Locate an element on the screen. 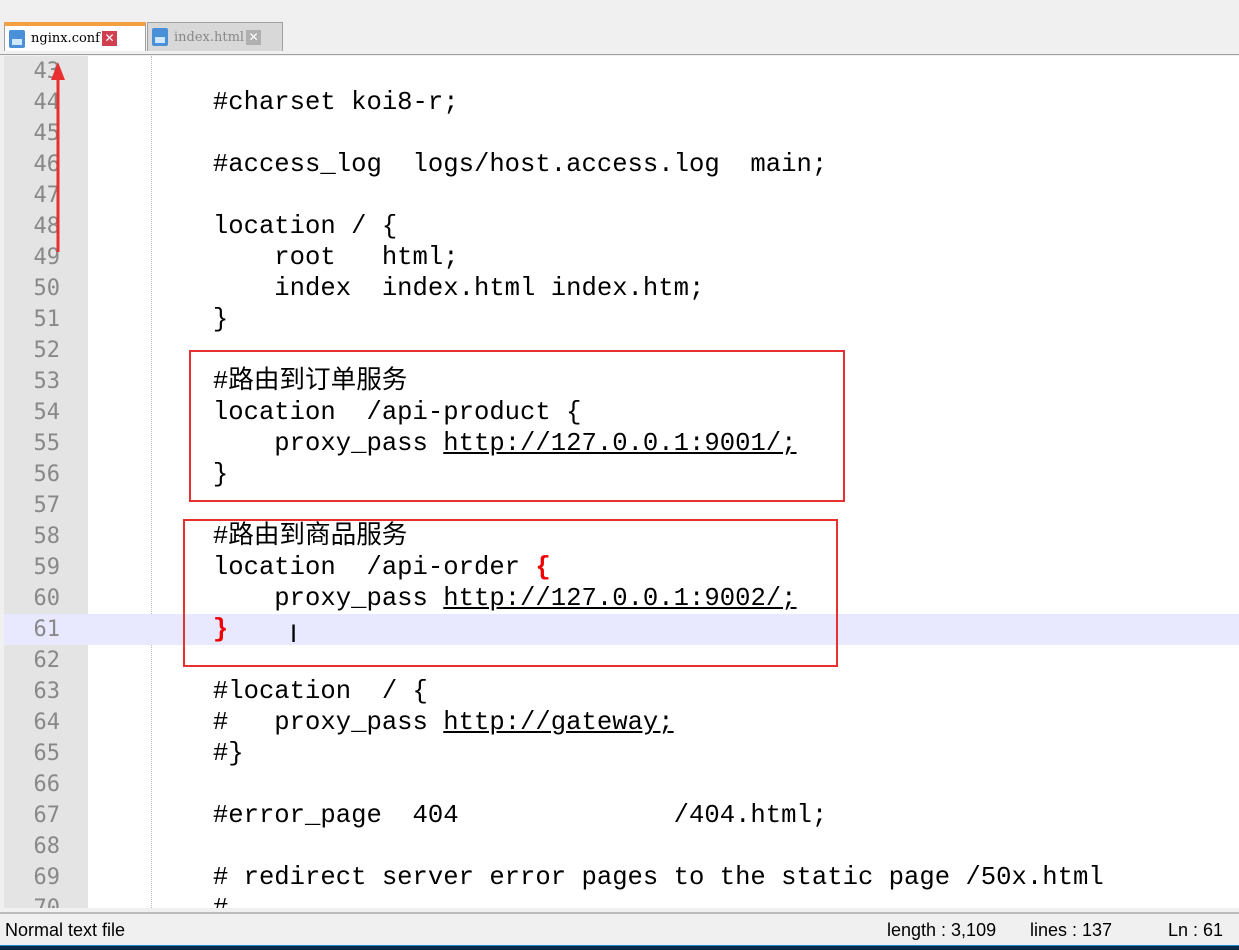  code-segment: location / { is located at coordinates (244, 226).